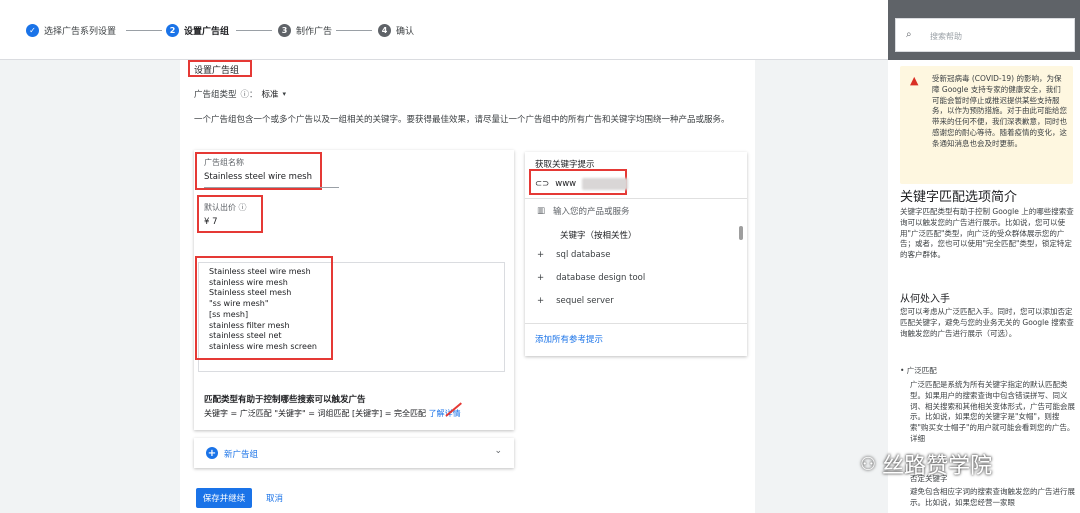 This screenshot has width=1080, height=513. What do you see at coordinates (918, 370) in the screenshot?
I see `help-bullet: • 广泛匹配` at bounding box center [918, 370].